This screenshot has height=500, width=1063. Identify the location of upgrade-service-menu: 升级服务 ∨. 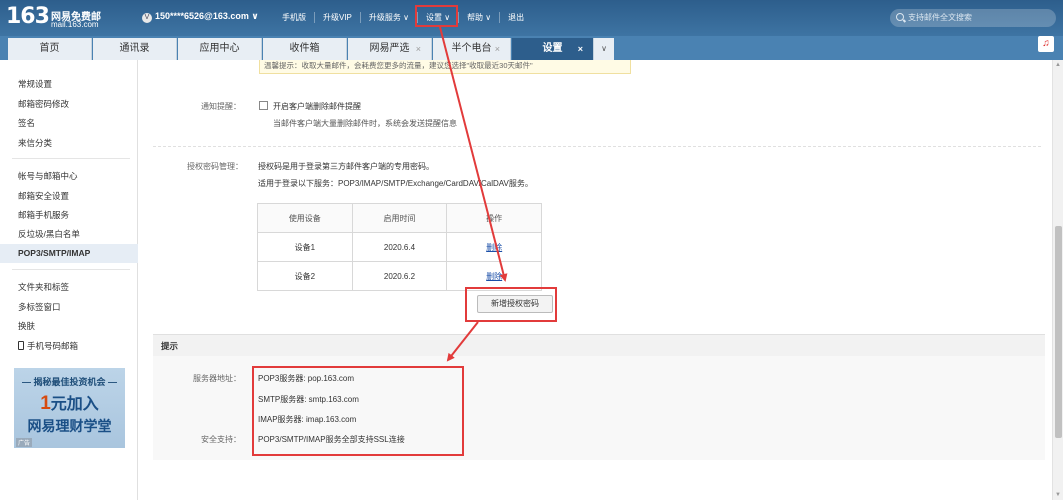
(388, 17).